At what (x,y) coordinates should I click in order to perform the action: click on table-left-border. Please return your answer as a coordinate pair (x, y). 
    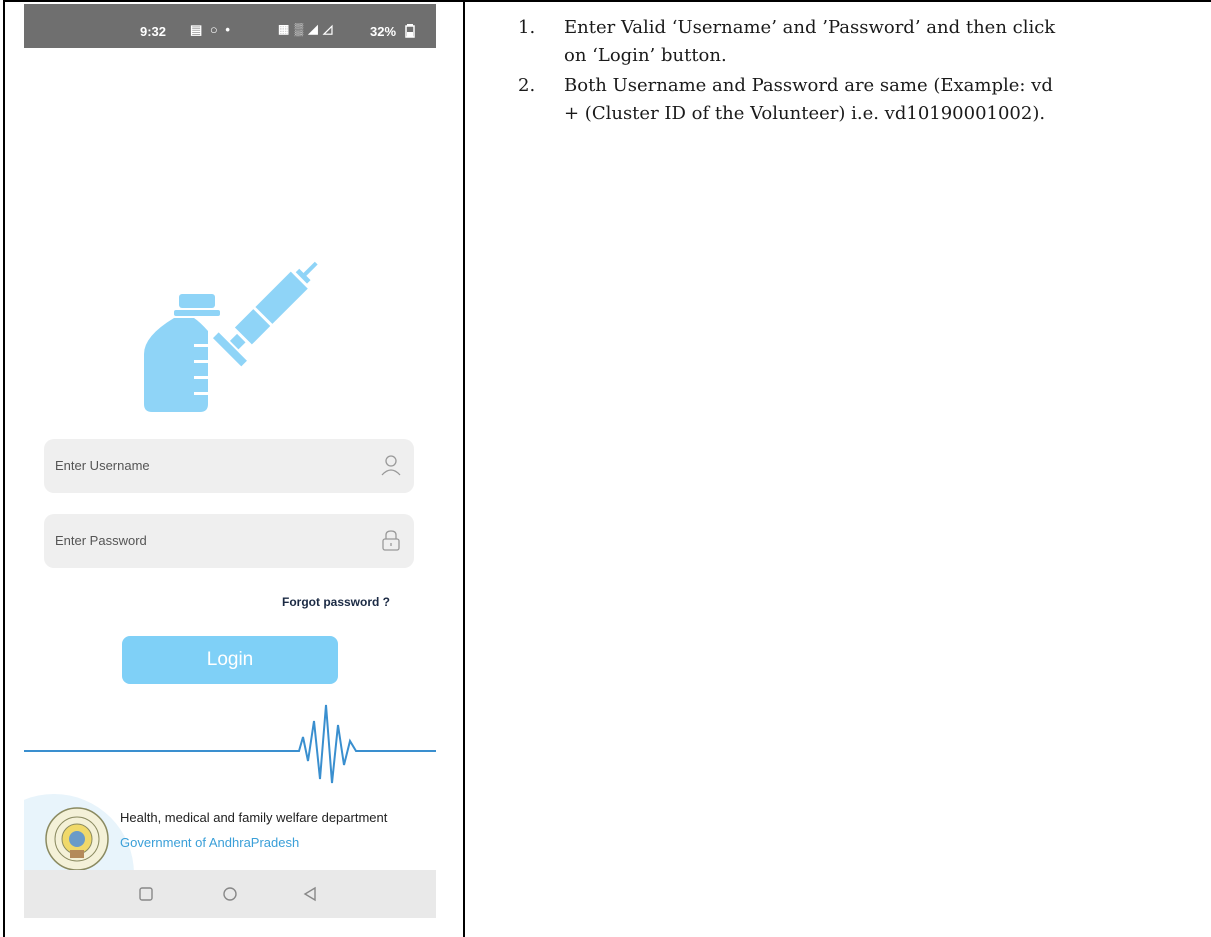
    Looking at the image, I should click on (4, 468).